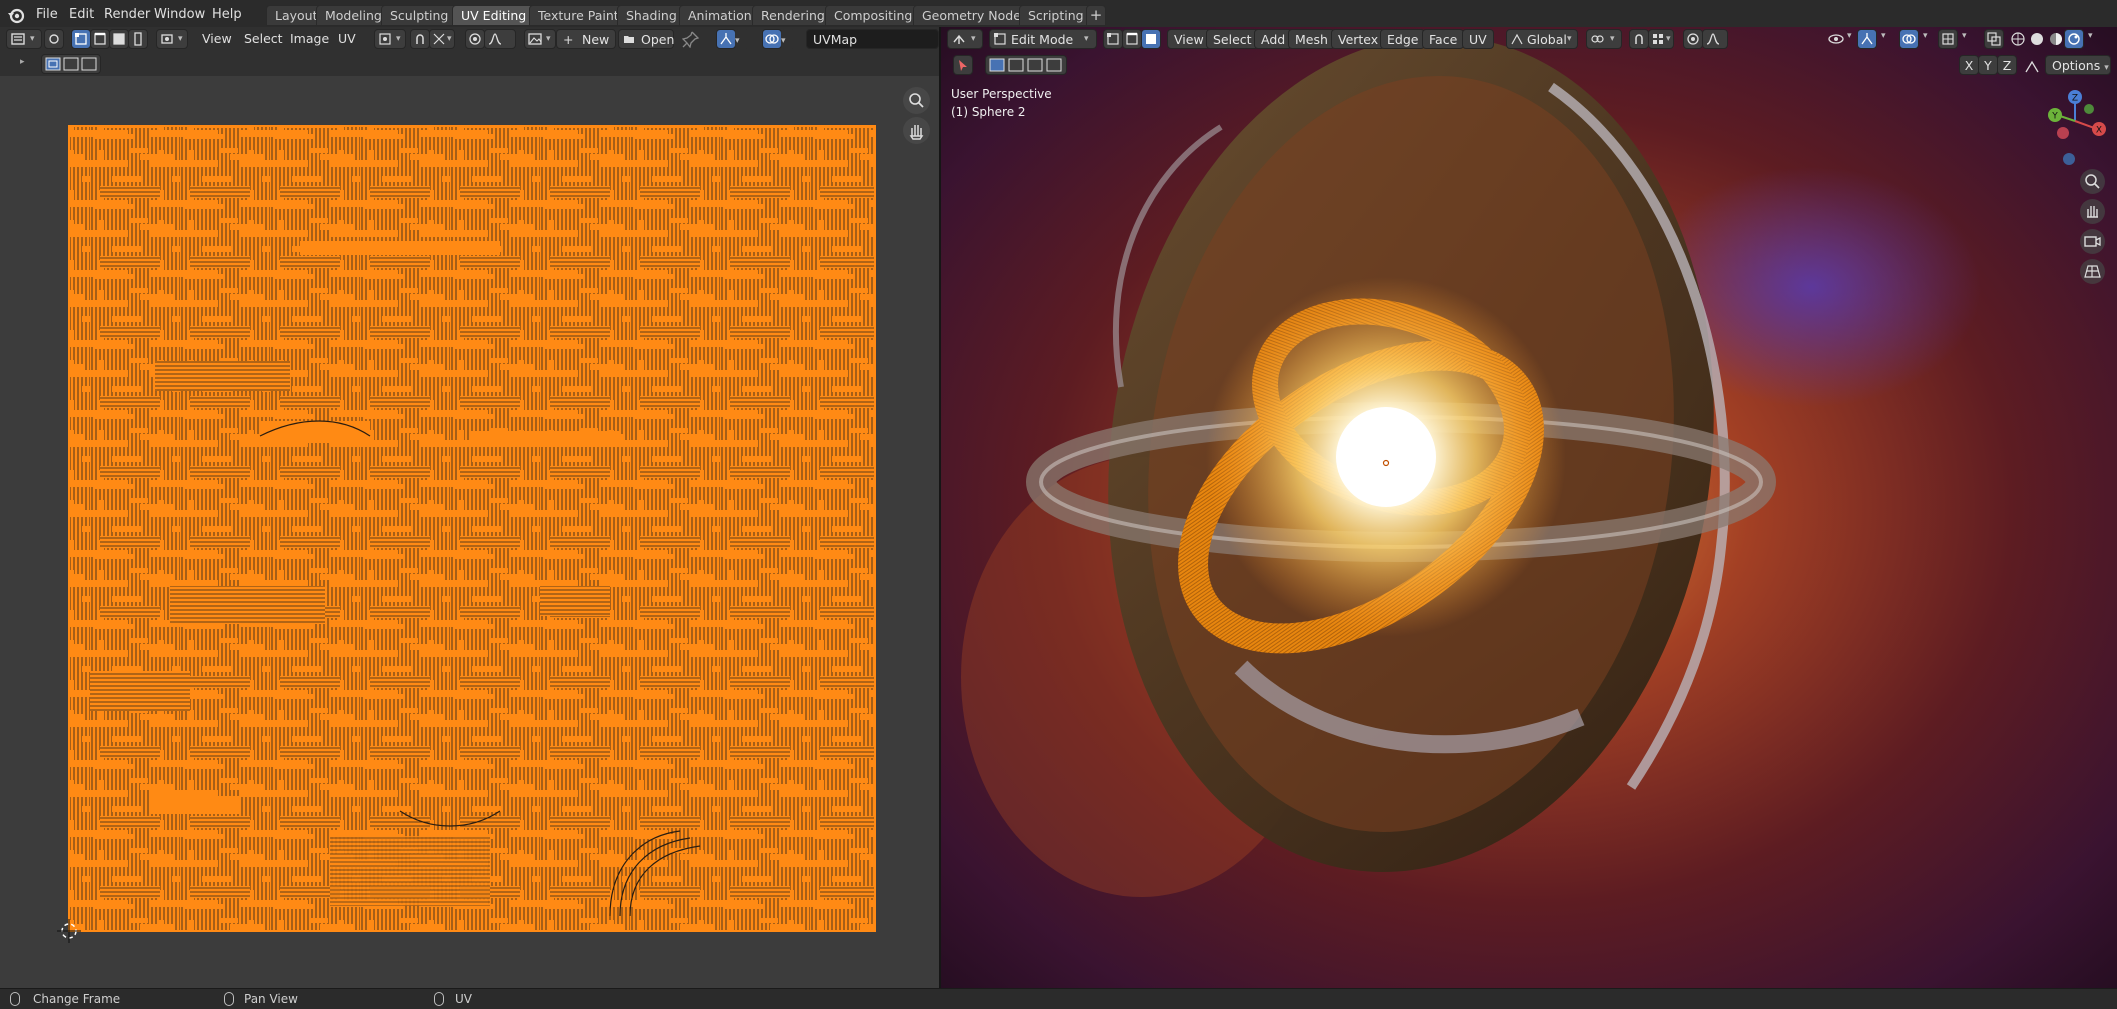 The image size is (2117, 1009). What do you see at coordinates (1517, 39) in the screenshot?
I see `orientation-icon` at bounding box center [1517, 39].